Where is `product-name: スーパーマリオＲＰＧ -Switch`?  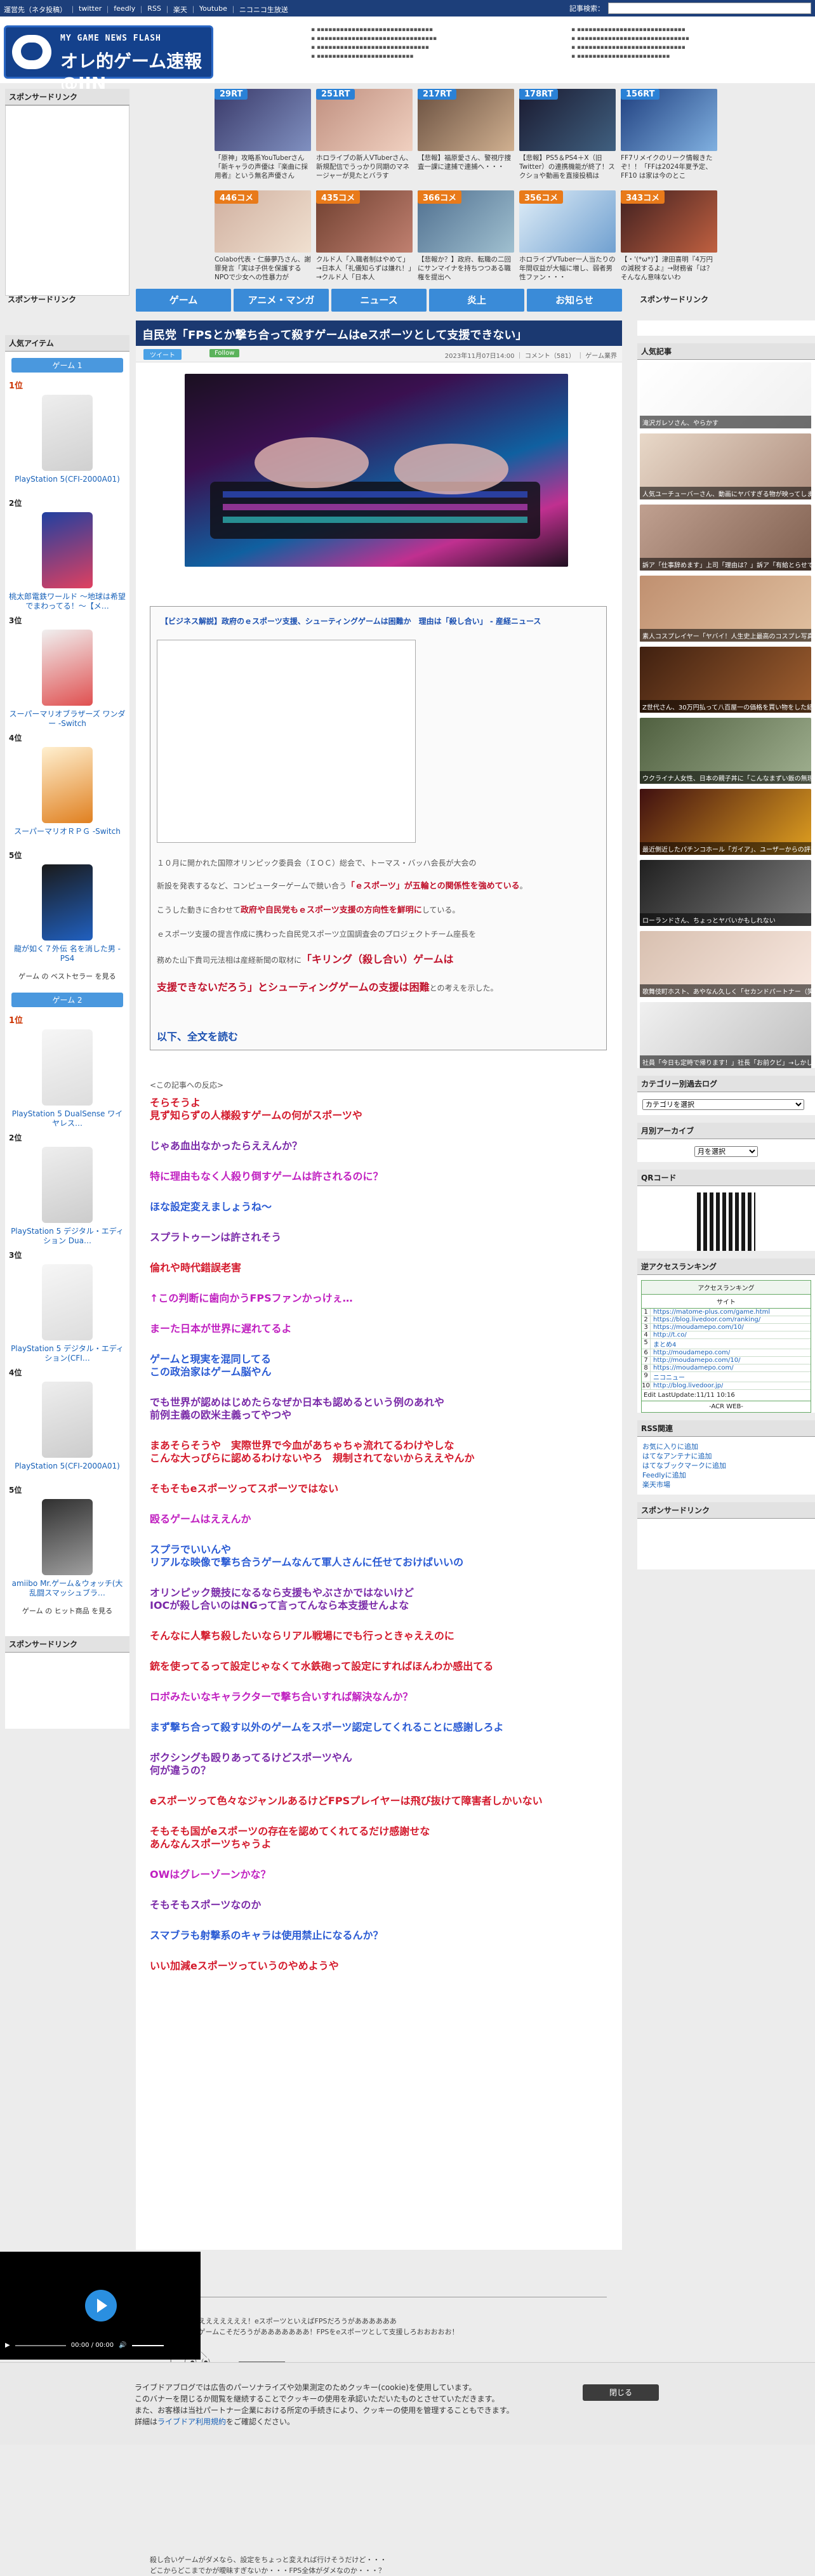 product-name: スーパーマリオＲＰＧ -Switch is located at coordinates (67, 837).